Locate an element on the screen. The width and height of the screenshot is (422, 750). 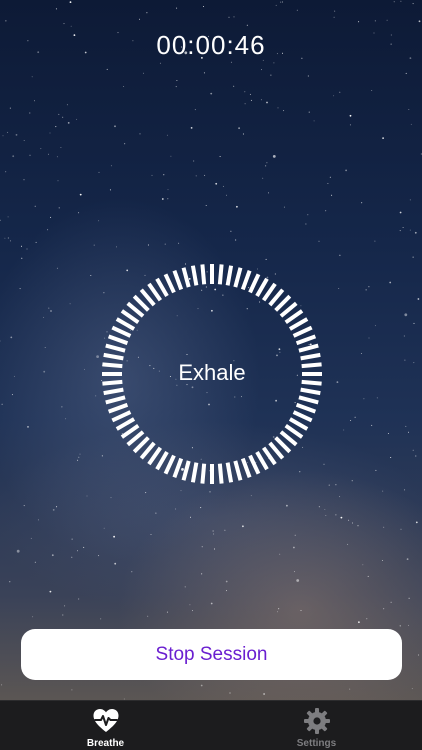
stop-session-button: Stop Session is located at coordinates (211, 654).